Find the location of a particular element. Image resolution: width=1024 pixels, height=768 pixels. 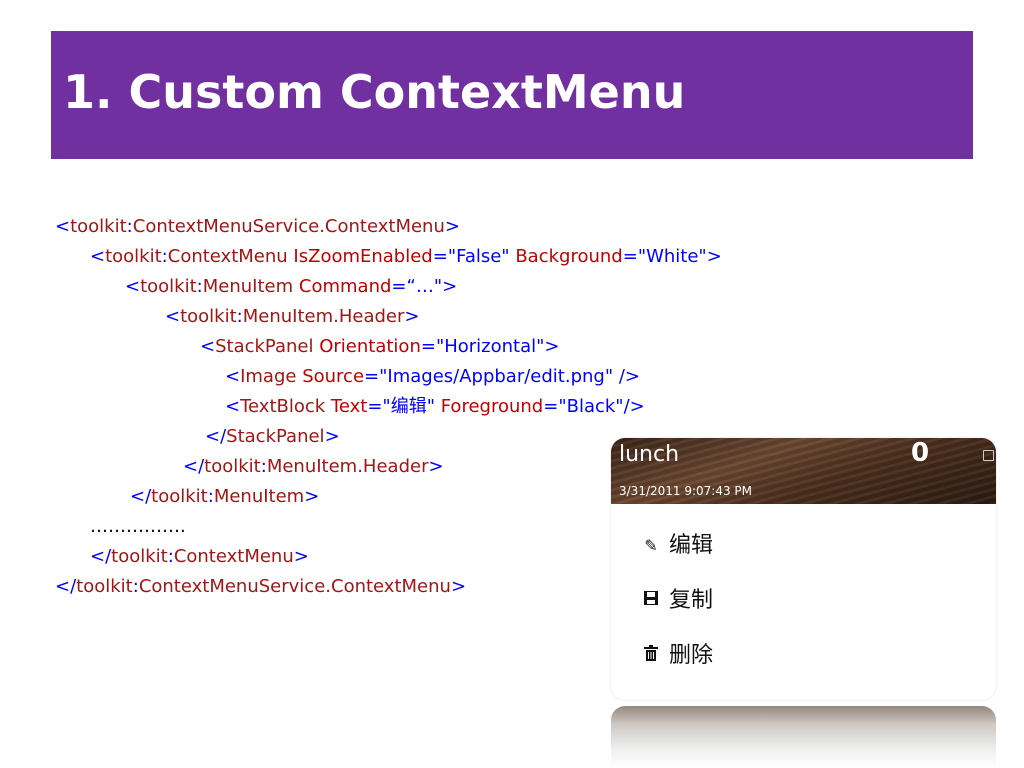

code-line-12: </toolkit:ContextMenu> is located at coordinates (199, 556).